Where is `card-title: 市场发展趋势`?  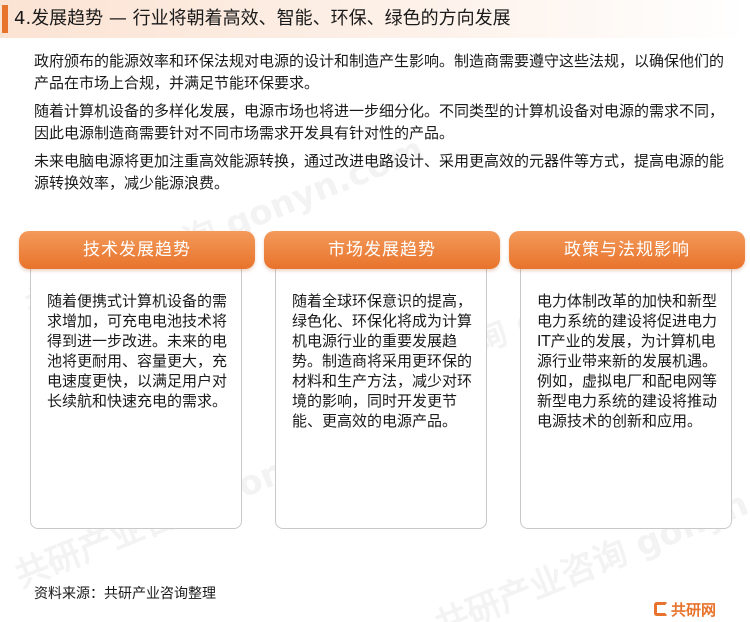
card-title: 市场发展趋势 is located at coordinates (382, 250).